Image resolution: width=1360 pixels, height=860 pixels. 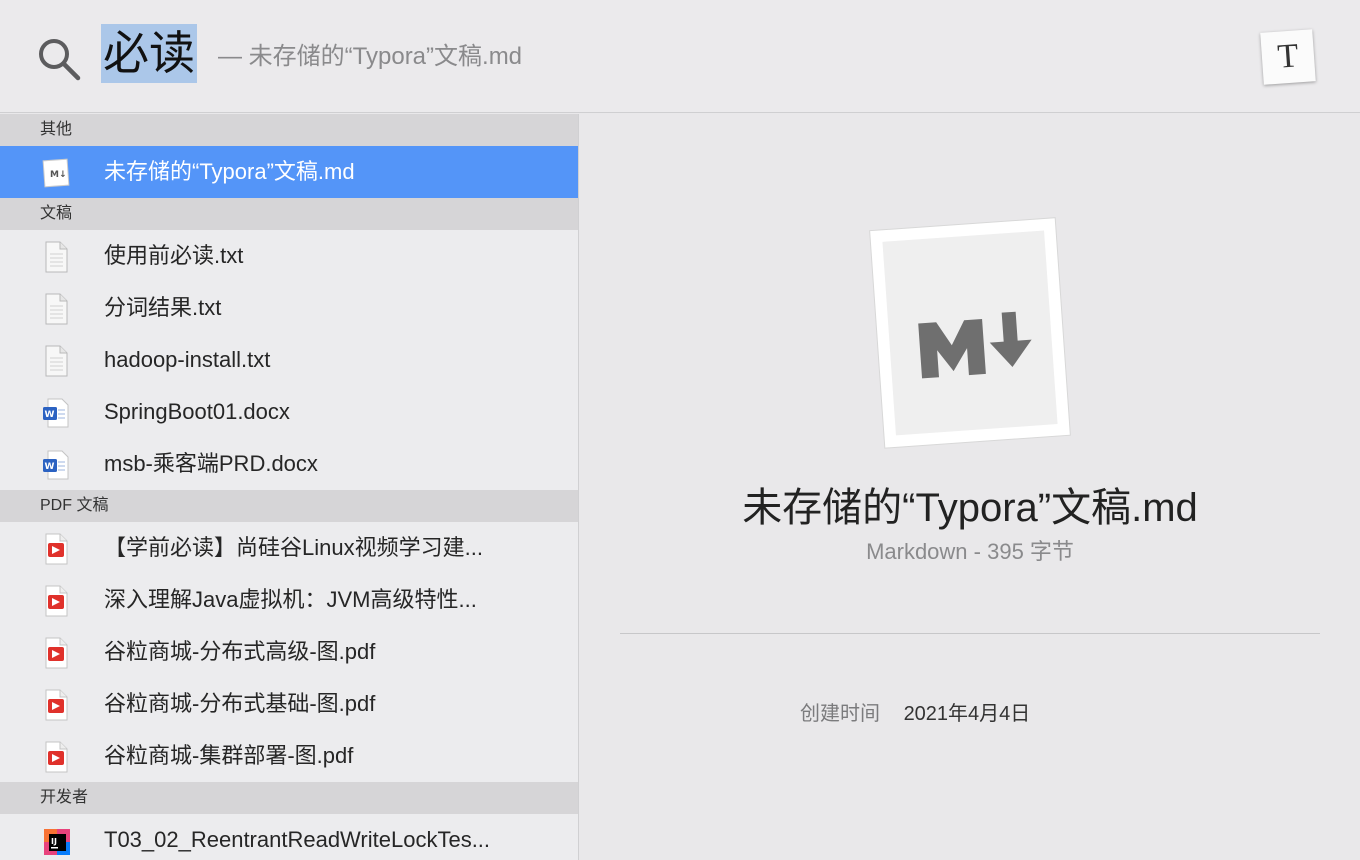 What do you see at coordinates (289, 214) in the screenshot?
I see `section-header: 文稿` at bounding box center [289, 214].